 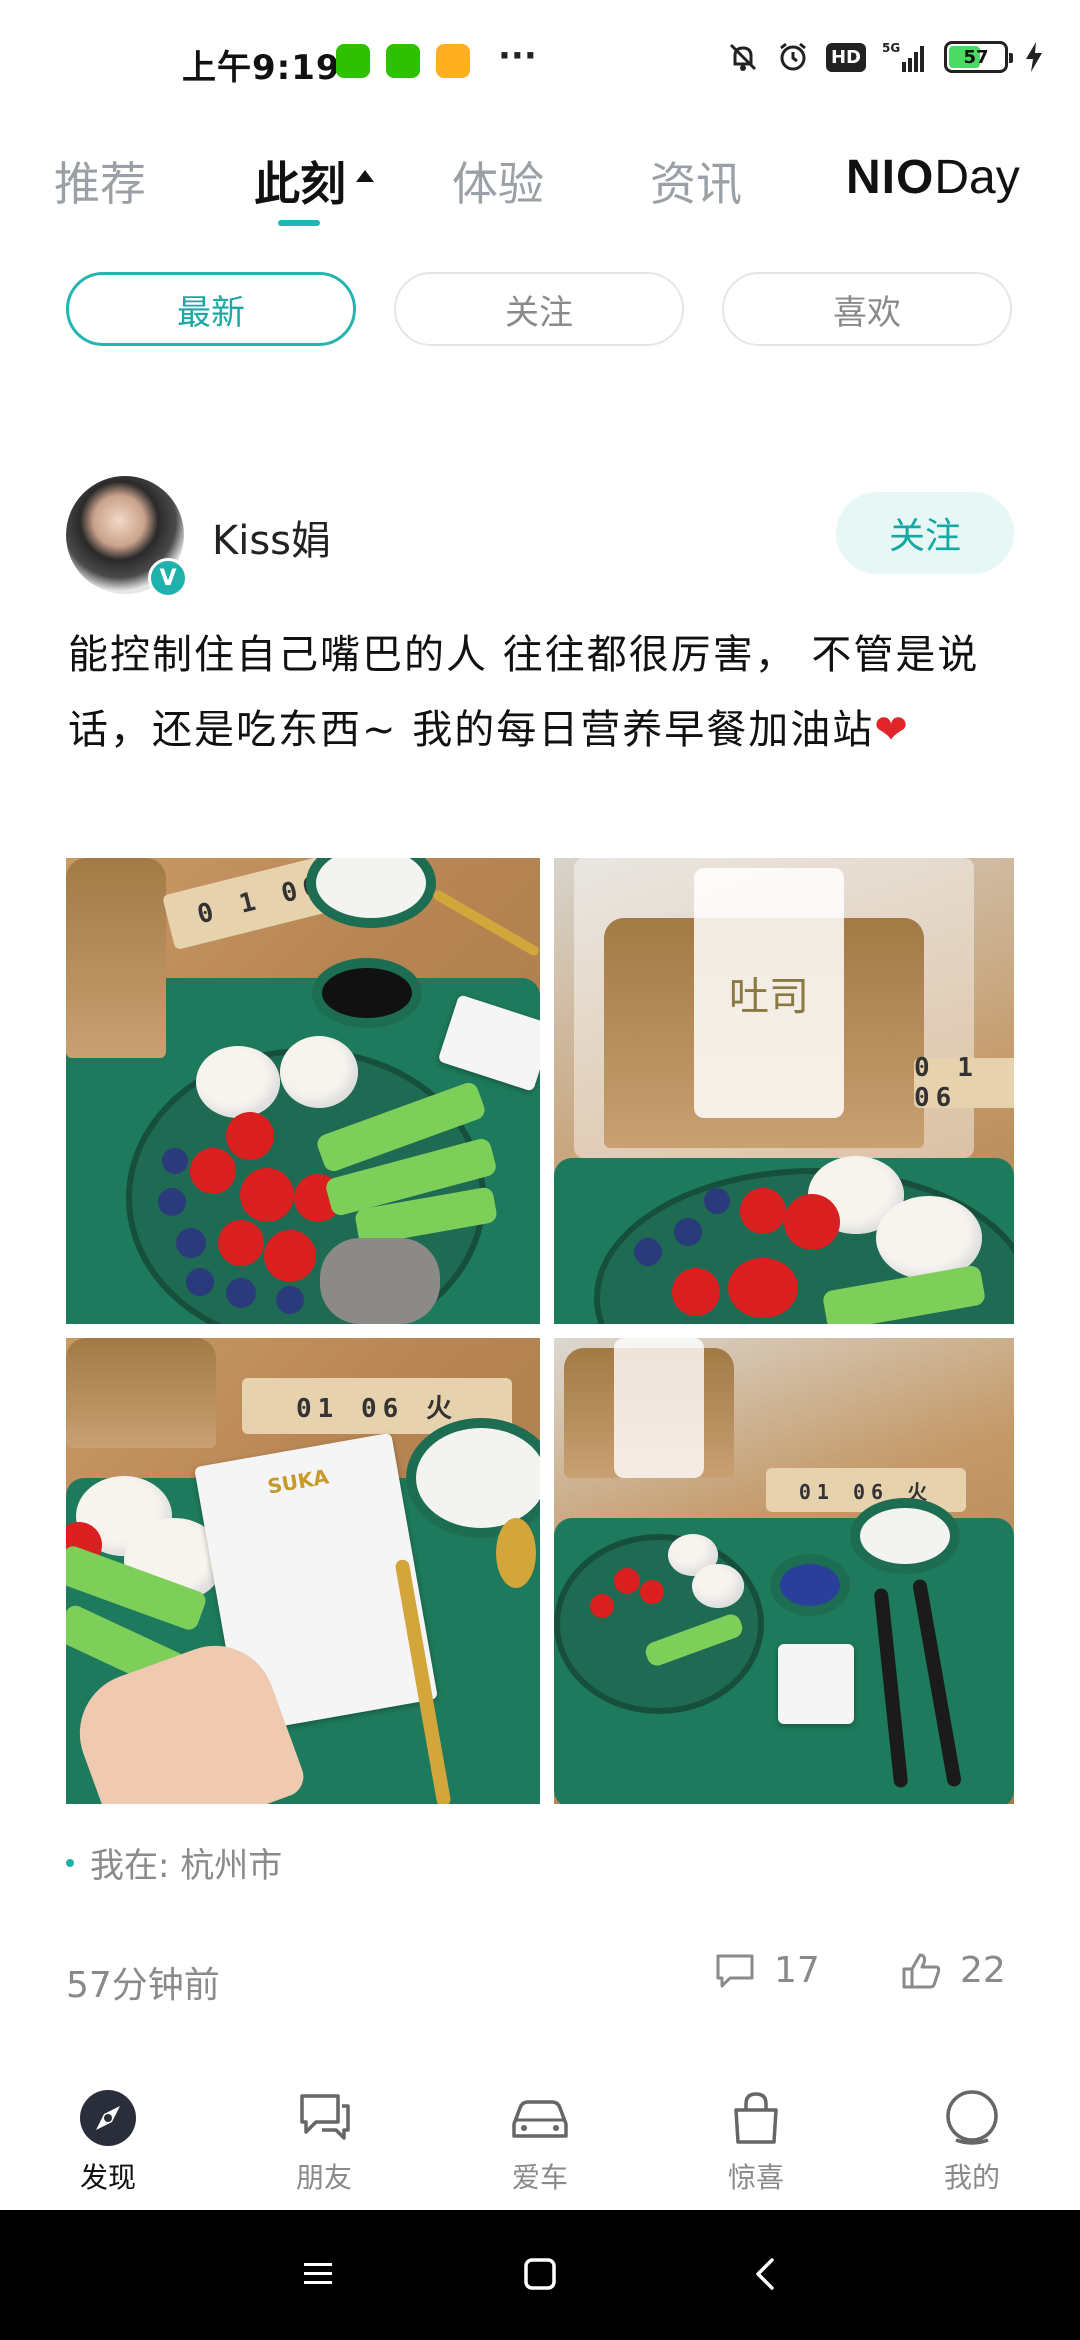 I want to click on tab-news: 资讯, so click(x=696, y=181).